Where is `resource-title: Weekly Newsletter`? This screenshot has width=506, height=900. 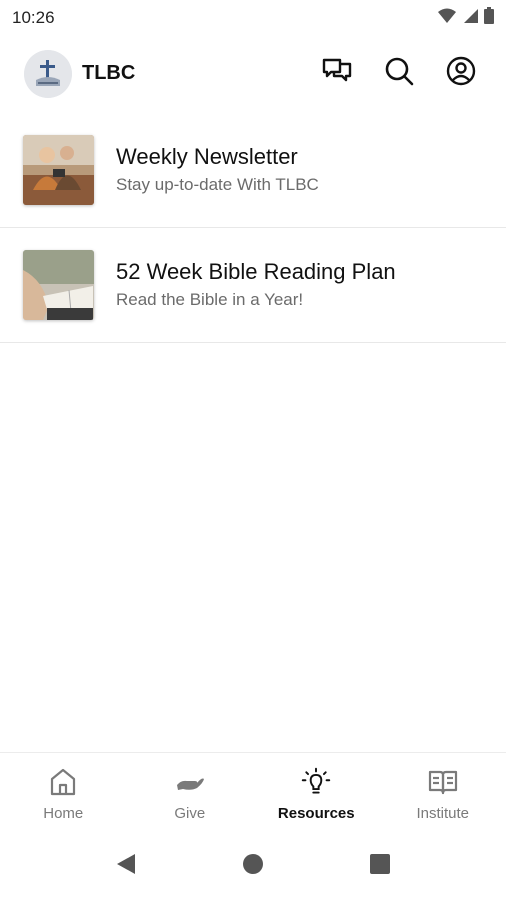
resource-title: Weekly Newsletter is located at coordinates (207, 156).